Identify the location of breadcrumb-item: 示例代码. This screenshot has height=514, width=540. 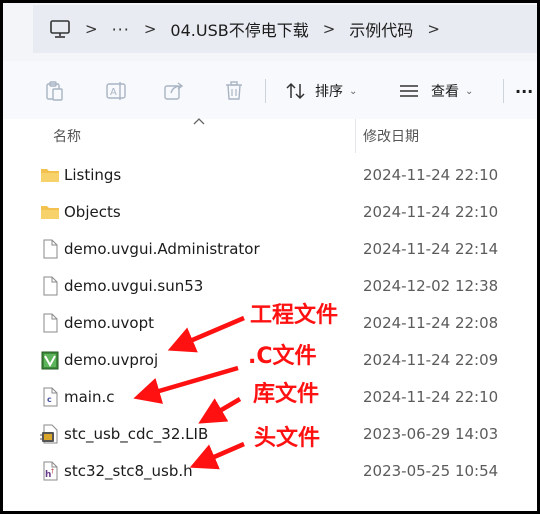
(381, 29).